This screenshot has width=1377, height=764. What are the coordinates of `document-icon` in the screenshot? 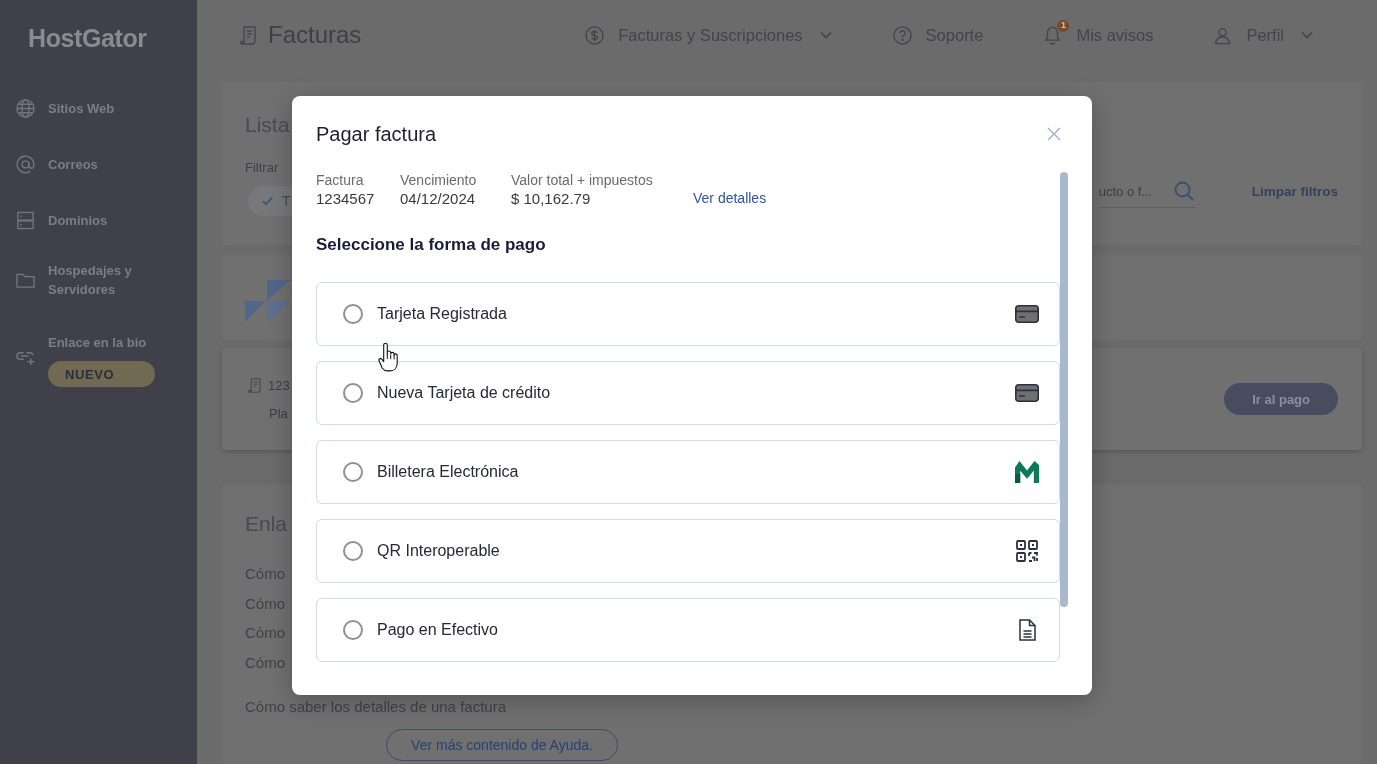 It's located at (1027, 630).